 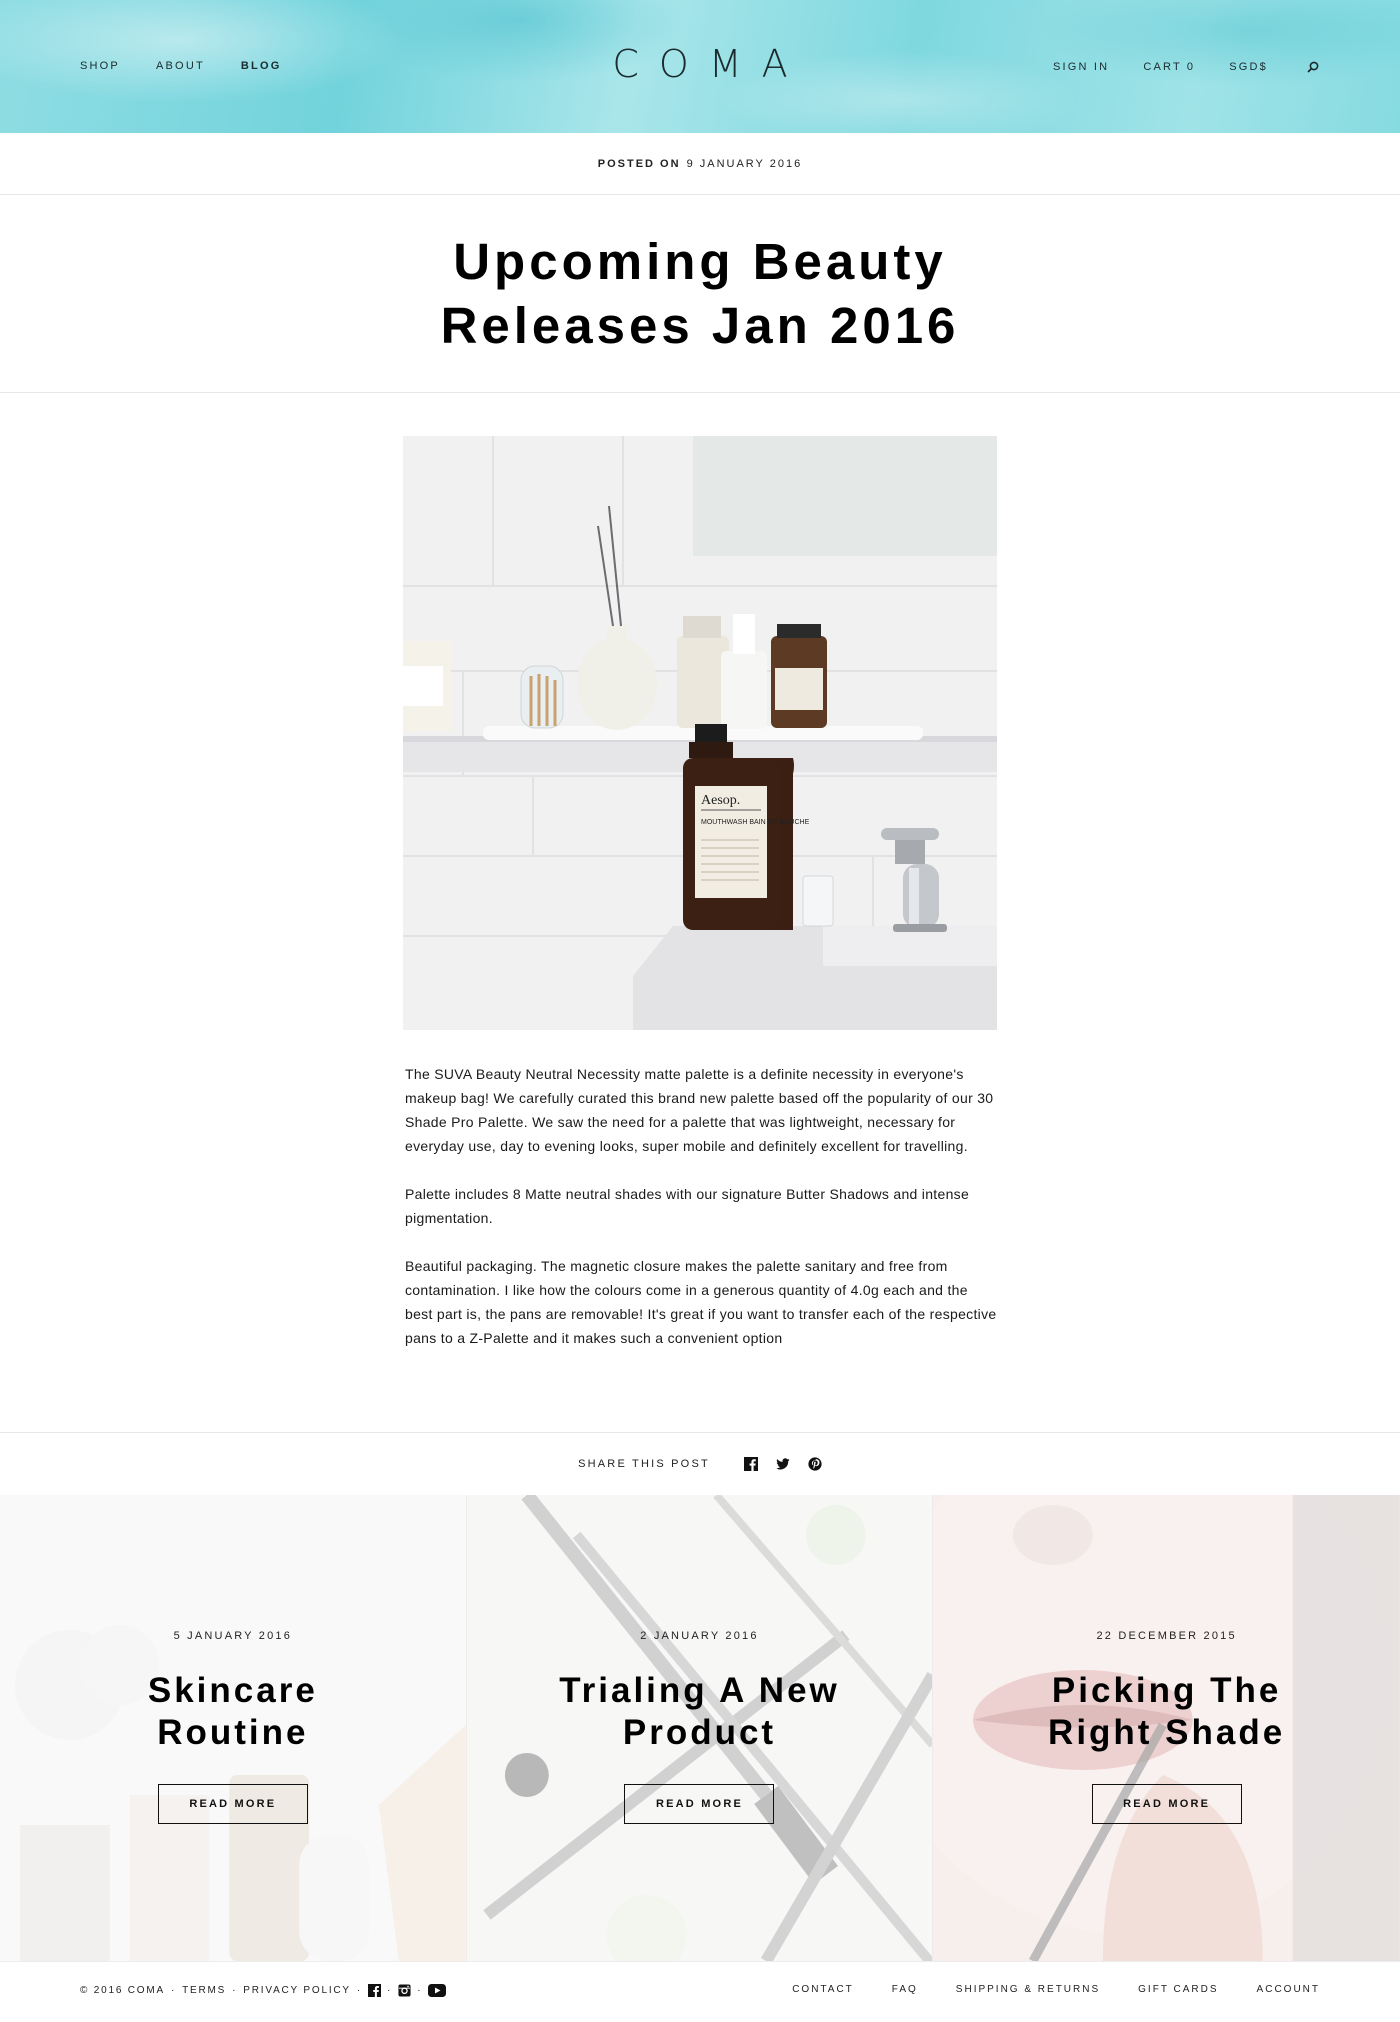 I want to click on currency-selector: SGD$, so click(x=1248, y=67).